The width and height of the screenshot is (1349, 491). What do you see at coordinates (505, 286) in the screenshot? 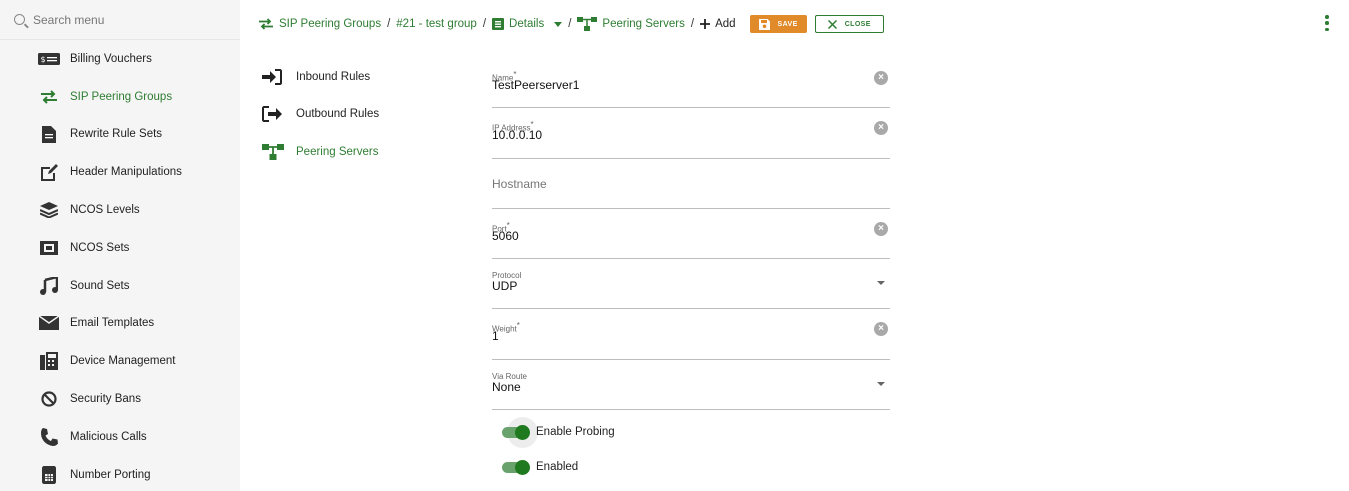
I see `protocol-value: UDP` at bounding box center [505, 286].